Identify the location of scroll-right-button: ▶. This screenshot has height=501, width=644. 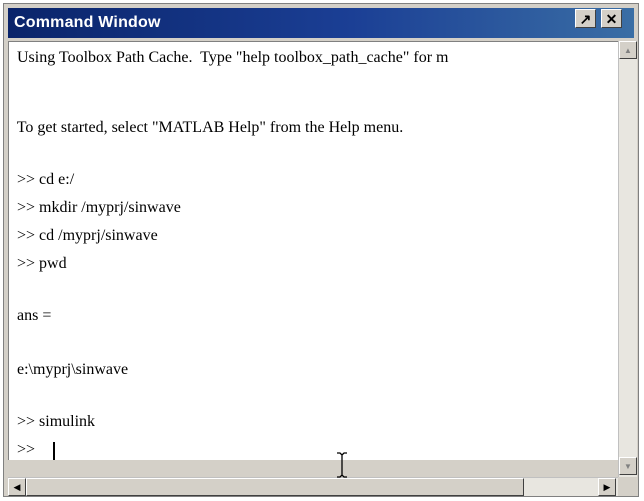
(607, 487).